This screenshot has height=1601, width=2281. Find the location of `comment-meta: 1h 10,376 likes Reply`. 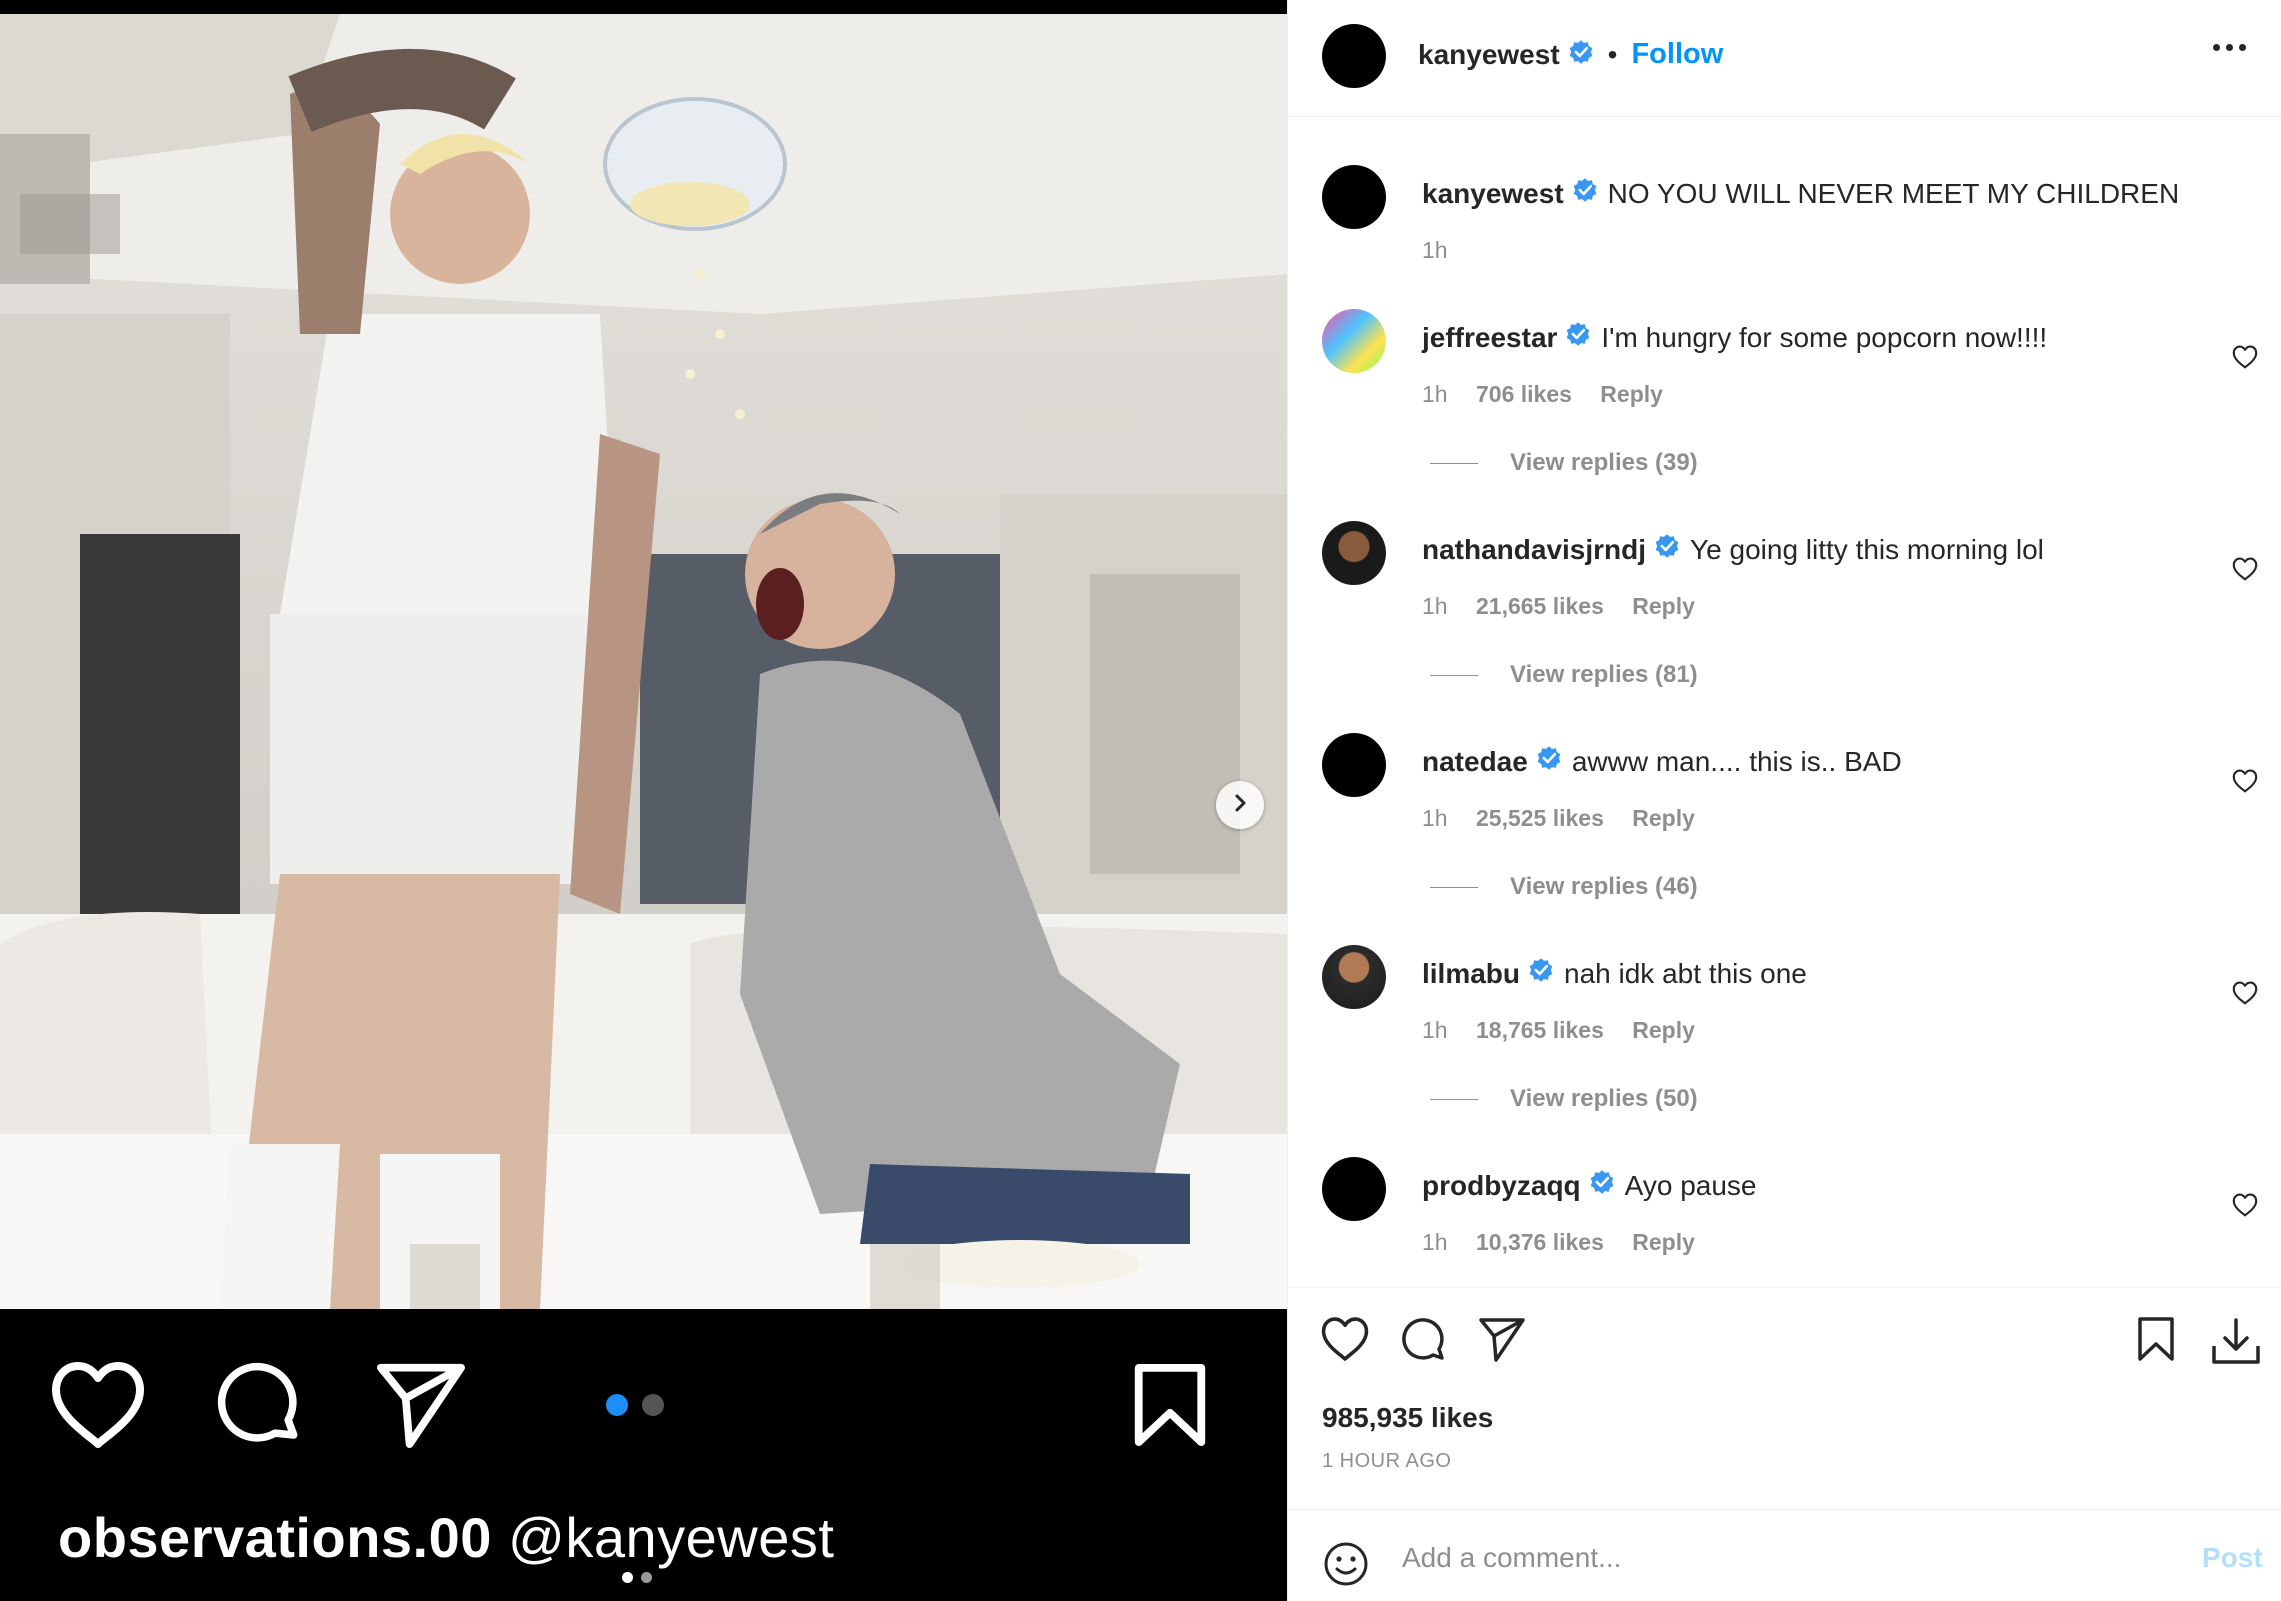

comment-meta: 1h 10,376 likes Reply is located at coordinates (1569, 1242).